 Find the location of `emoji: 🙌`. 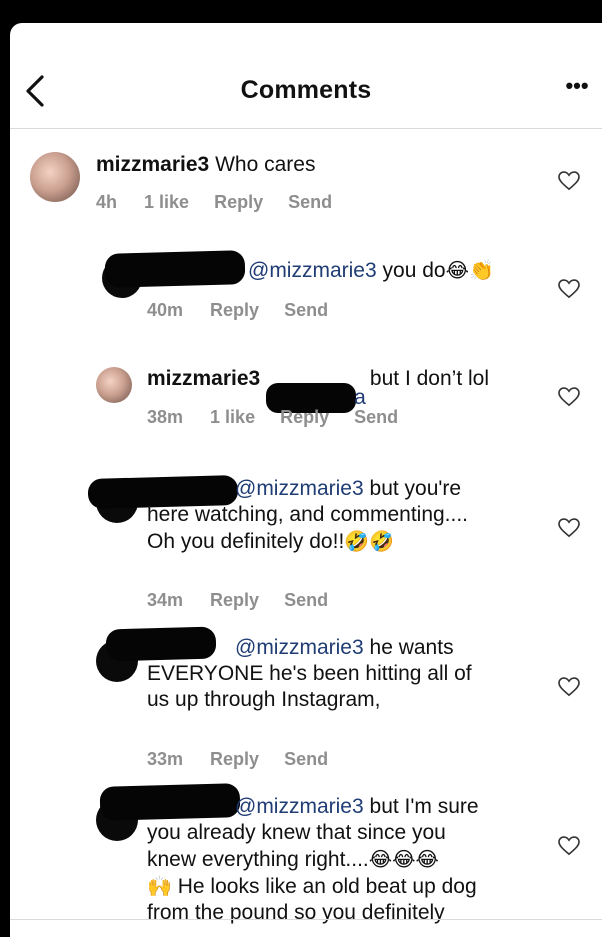

emoji: 🙌 is located at coordinates (159, 886).